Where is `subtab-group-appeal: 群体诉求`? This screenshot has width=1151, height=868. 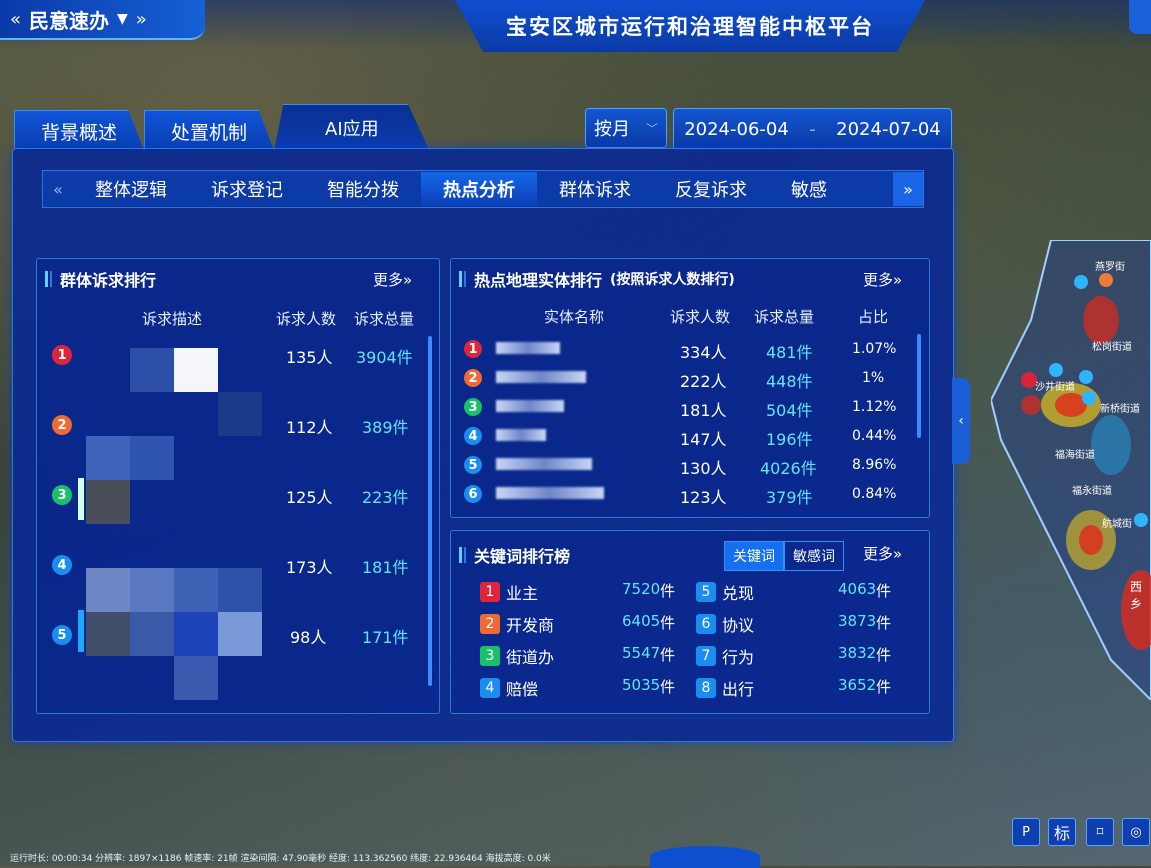 subtab-group-appeal: 群体诉求 is located at coordinates (595, 189).